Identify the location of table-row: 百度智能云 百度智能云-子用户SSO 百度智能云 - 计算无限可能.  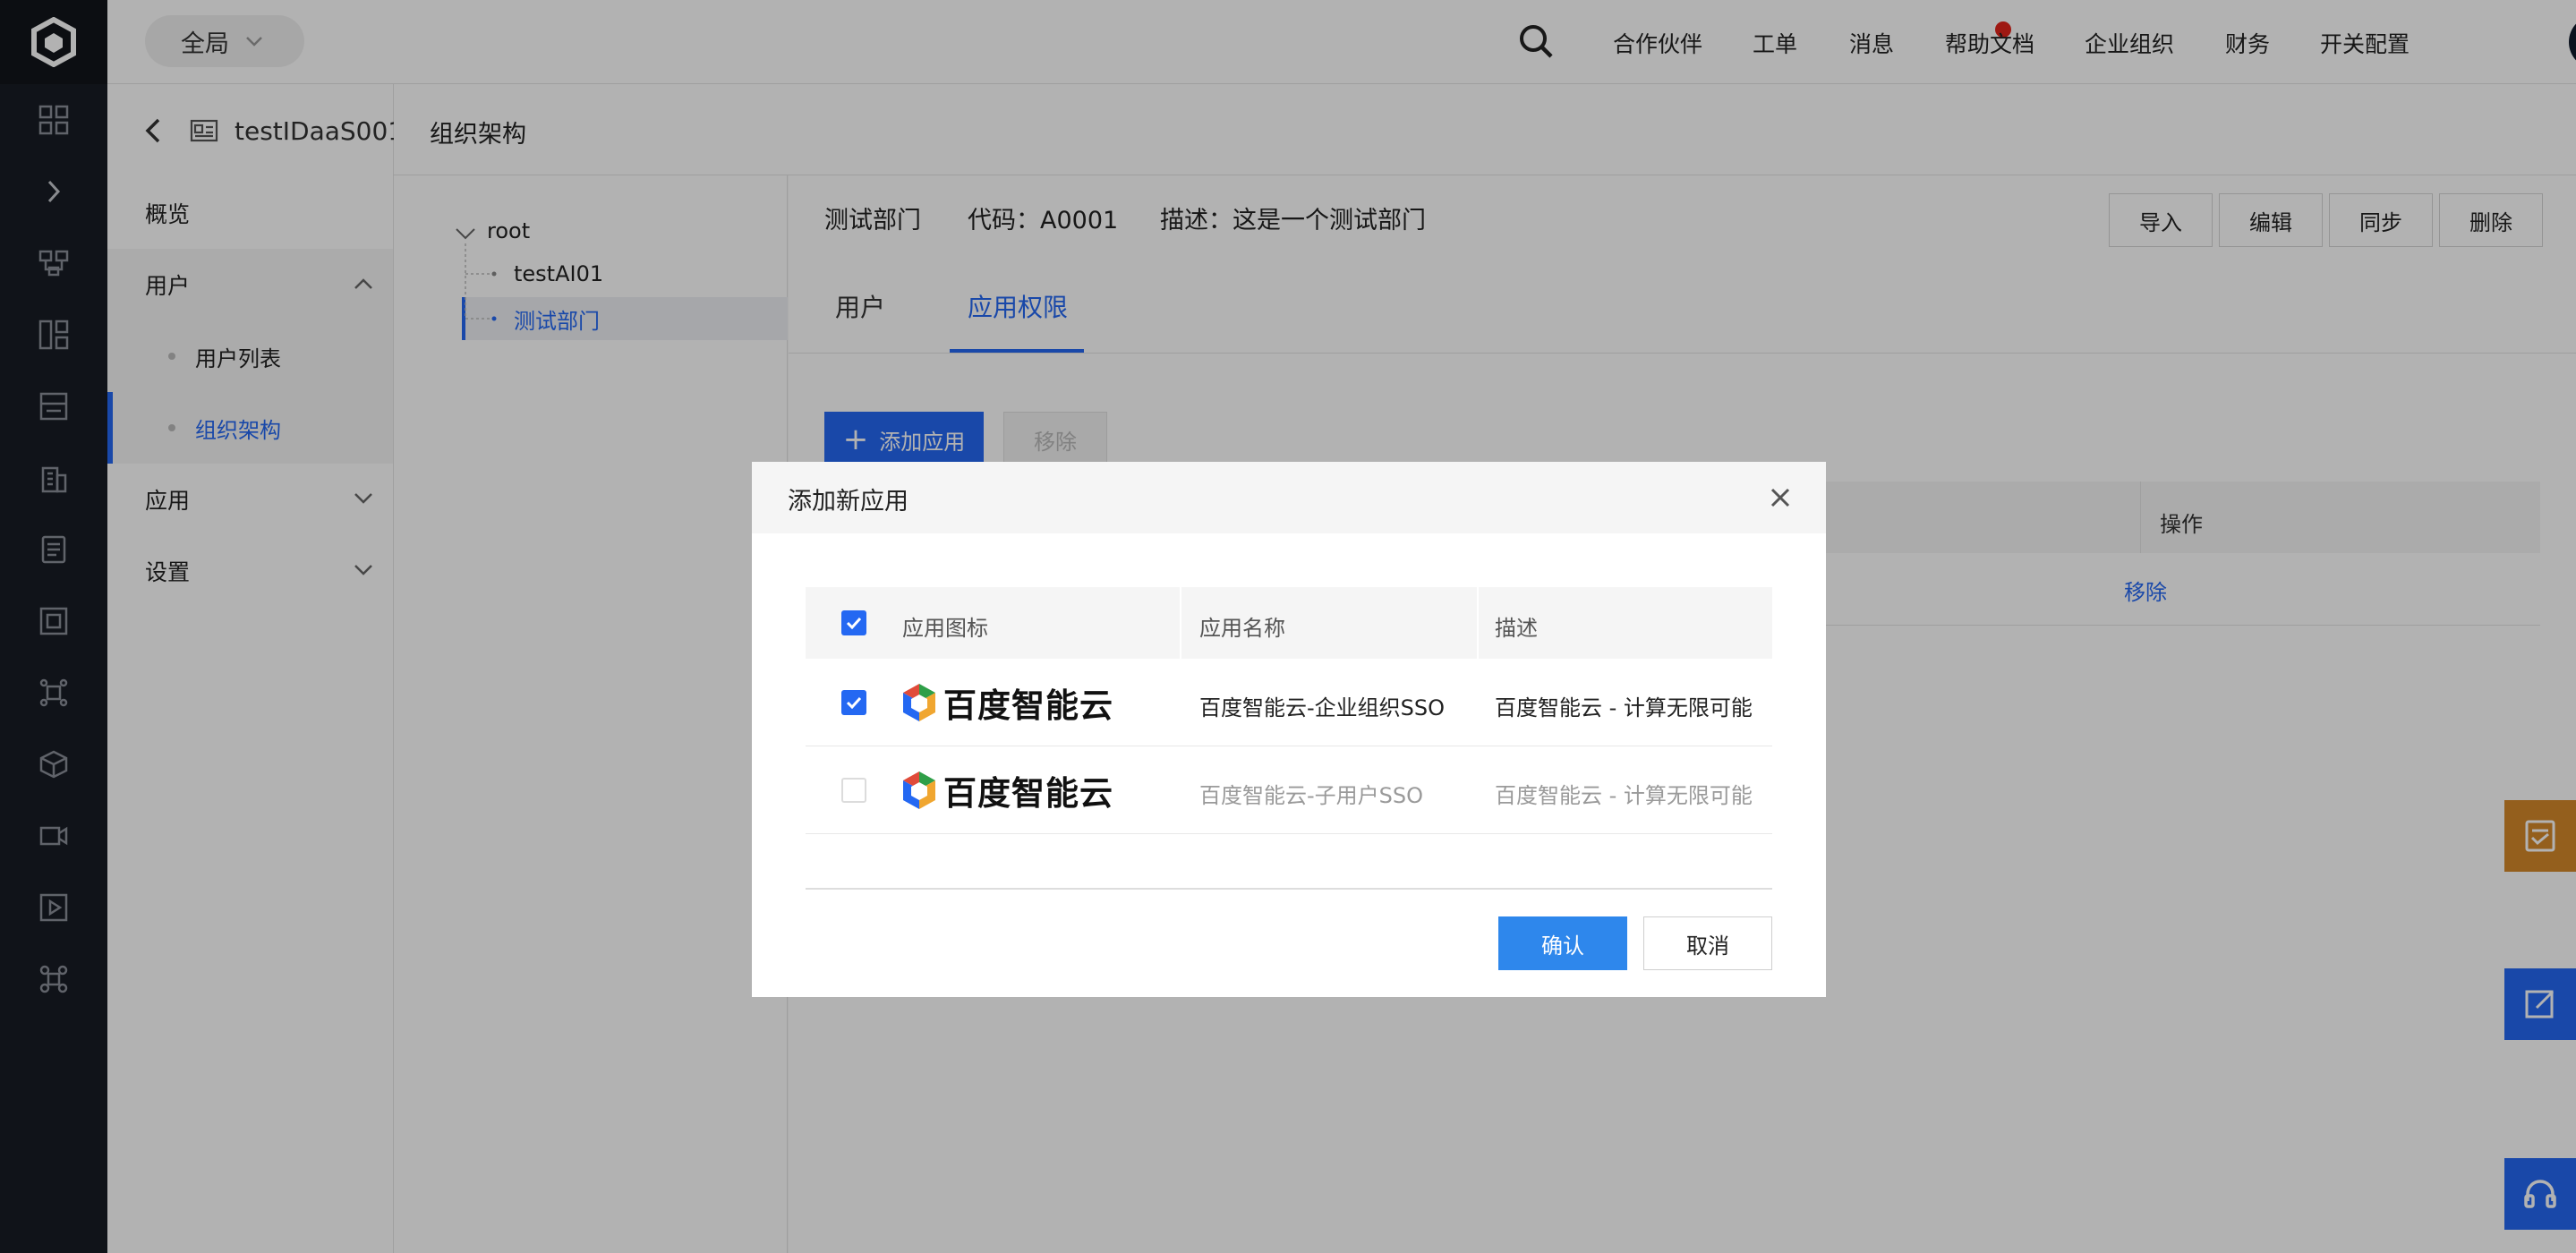
(1289, 790).